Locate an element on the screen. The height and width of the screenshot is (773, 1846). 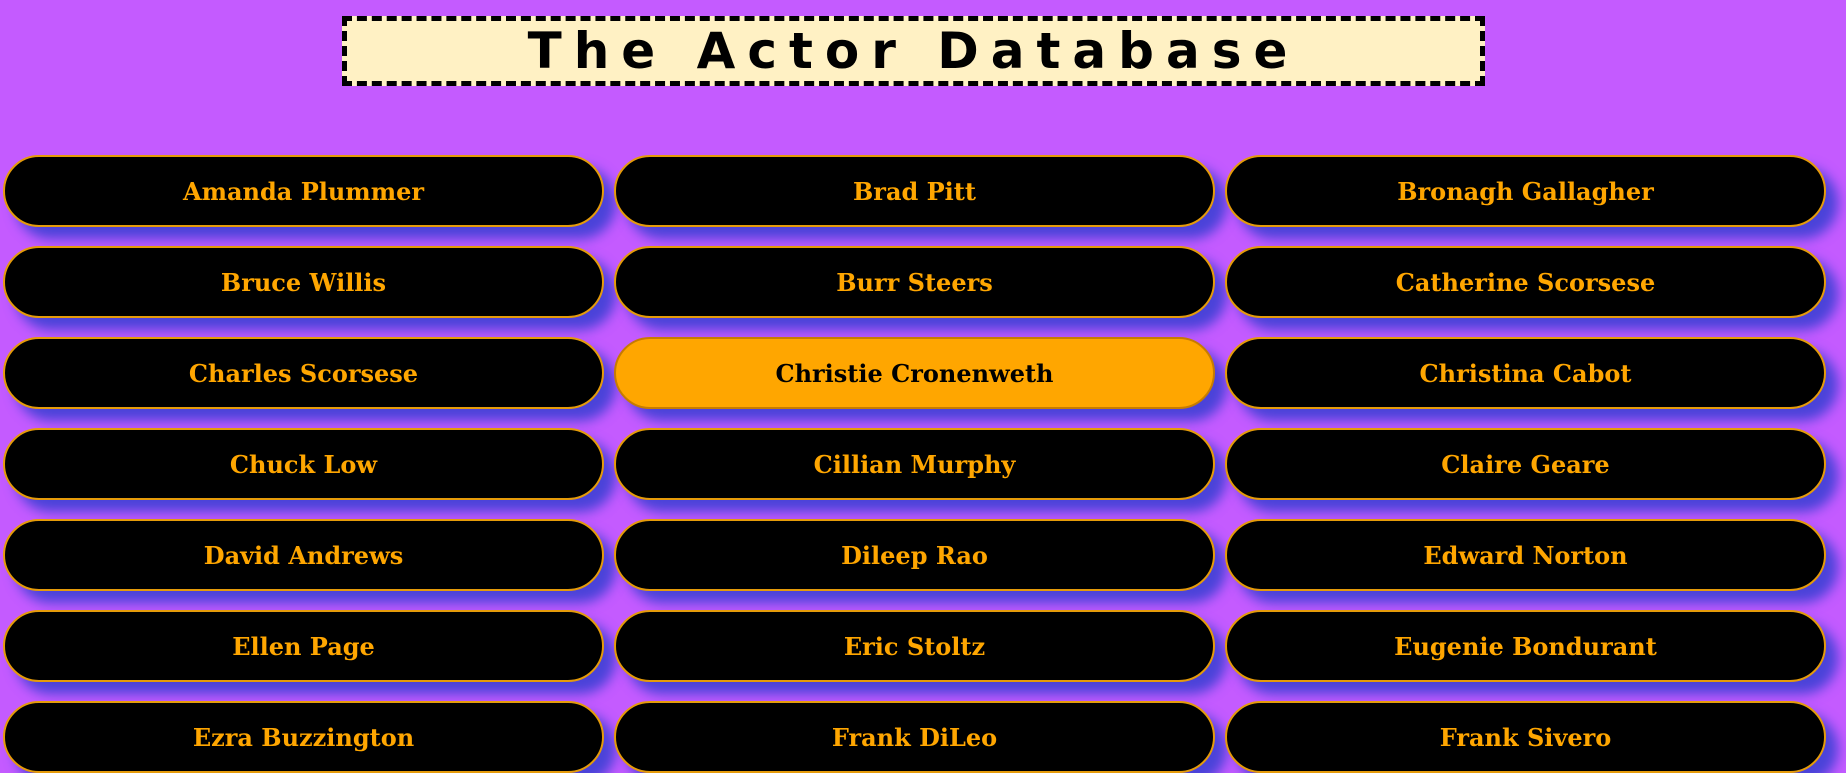
actor-button: Frank DiLeo is located at coordinates (914, 737).